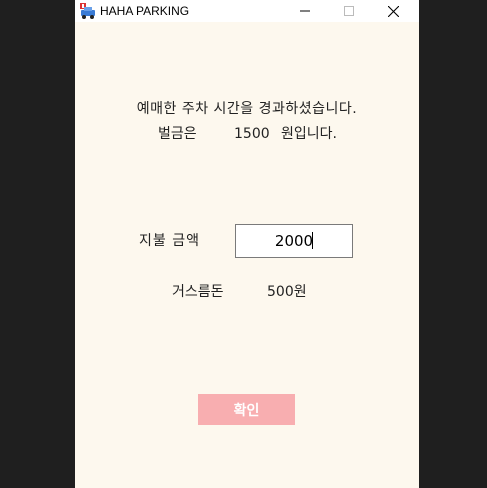 The height and width of the screenshot is (488, 487). Describe the element at coordinates (287, 292) in the screenshot. I see `change-value: 500원` at that location.